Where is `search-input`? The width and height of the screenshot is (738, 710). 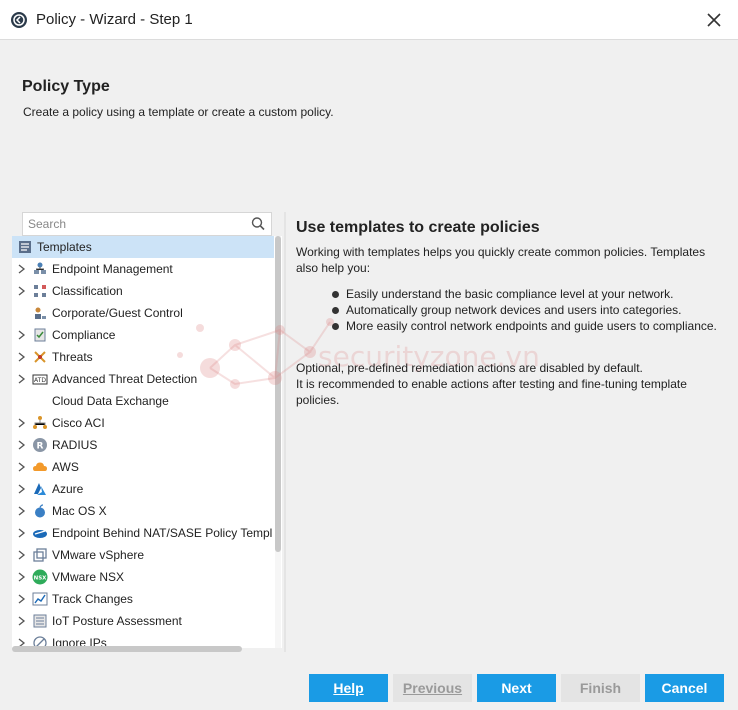 search-input is located at coordinates (133, 224).